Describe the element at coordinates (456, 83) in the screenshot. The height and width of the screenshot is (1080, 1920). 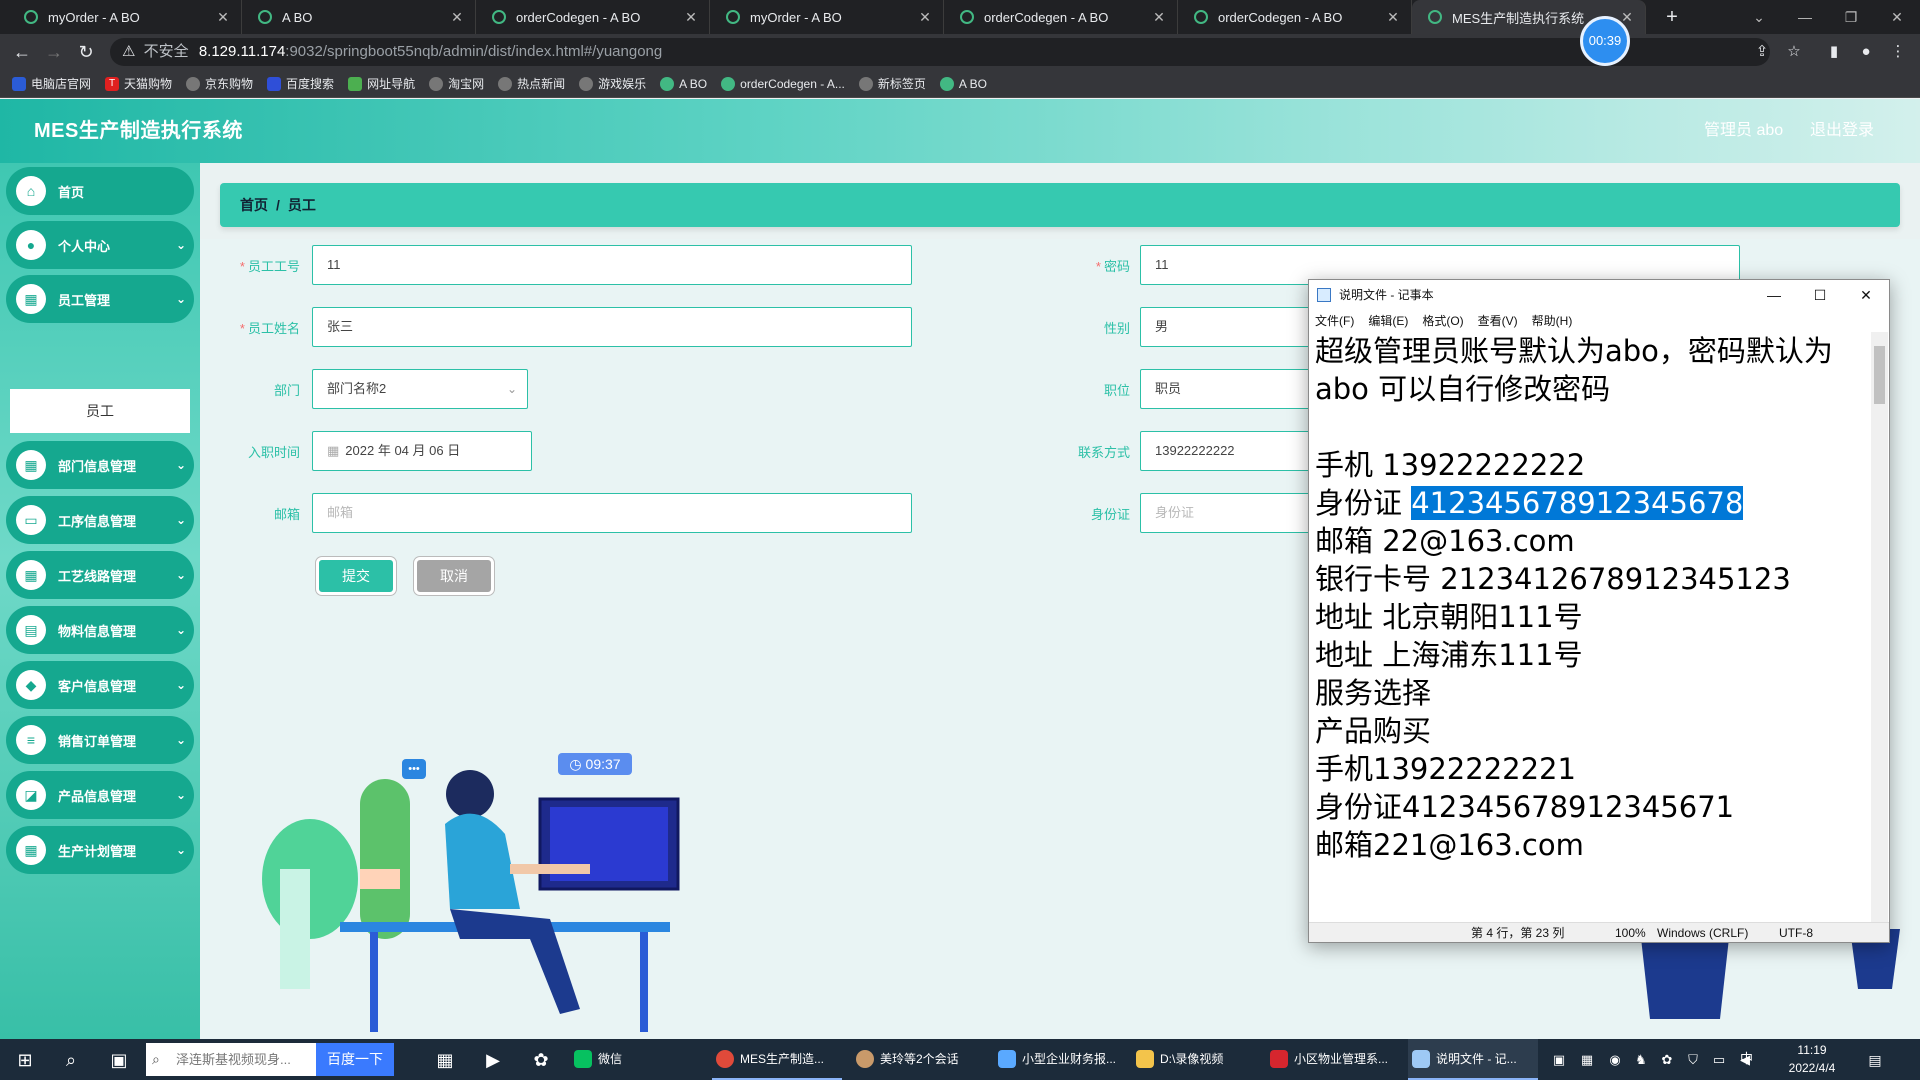
I see `bookmark-item: 淘宝网` at that location.